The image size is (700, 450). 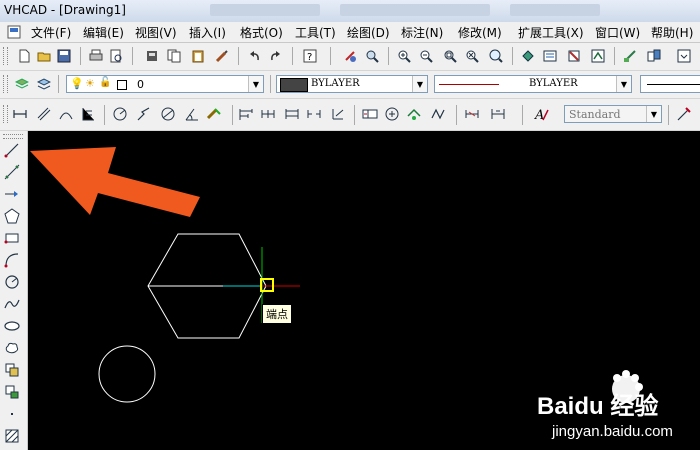 What do you see at coordinates (670, 84) in the screenshot?
I see `lineweight-select` at bounding box center [670, 84].